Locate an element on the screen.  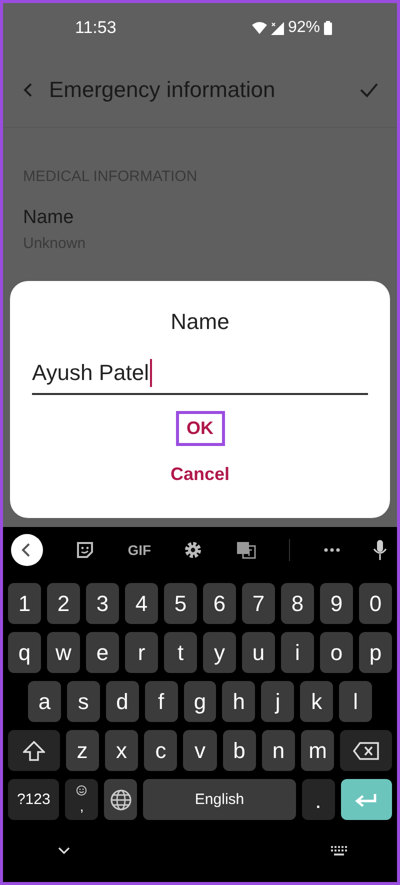
item-label: Name is located at coordinates (49, 218).